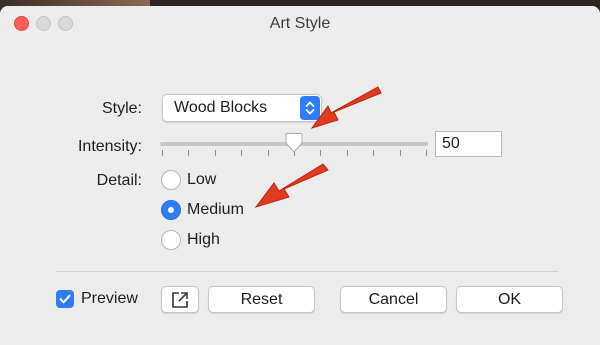 The image size is (600, 345). I want to click on cancel-button: Cancel, so click(393, 299).